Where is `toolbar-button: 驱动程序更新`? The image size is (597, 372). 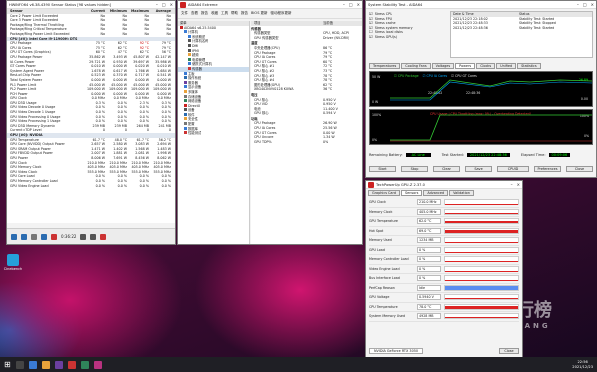 toolbar-button: 驱动程序更新 is located at coordinates (281, 13).